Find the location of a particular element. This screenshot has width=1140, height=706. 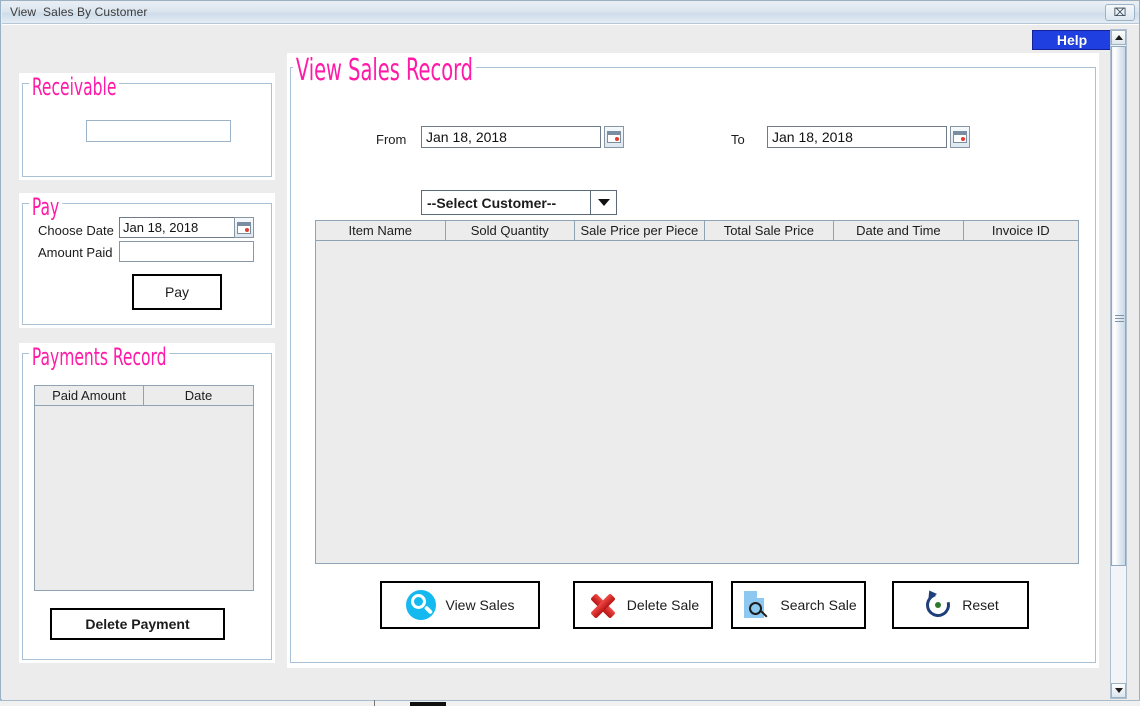

delete-sale-button: Delete Sale is located at coordinates (643, 605).